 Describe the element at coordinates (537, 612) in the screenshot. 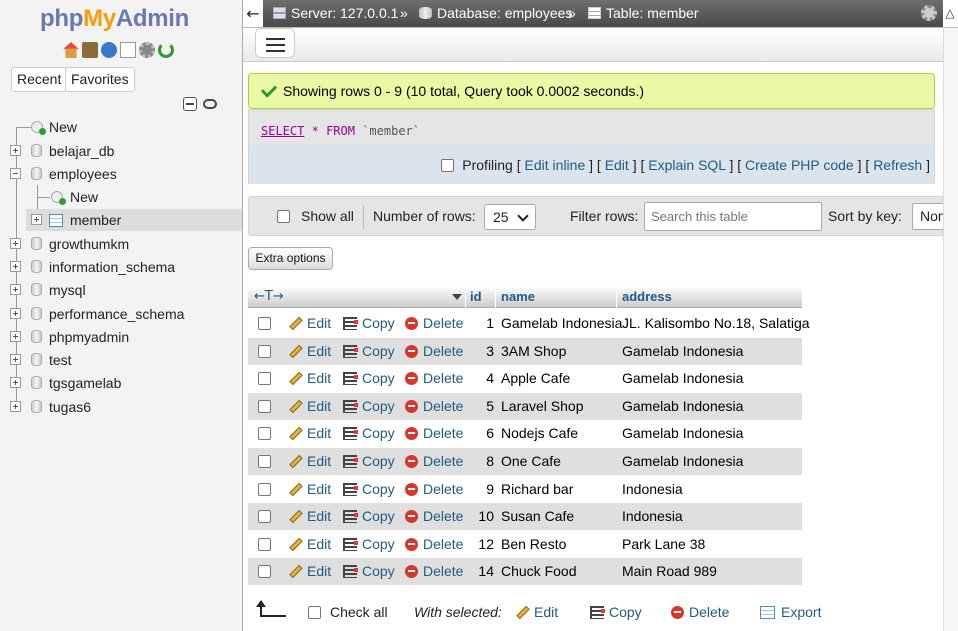

I see `bulk-edit-button: Edit` at that location.